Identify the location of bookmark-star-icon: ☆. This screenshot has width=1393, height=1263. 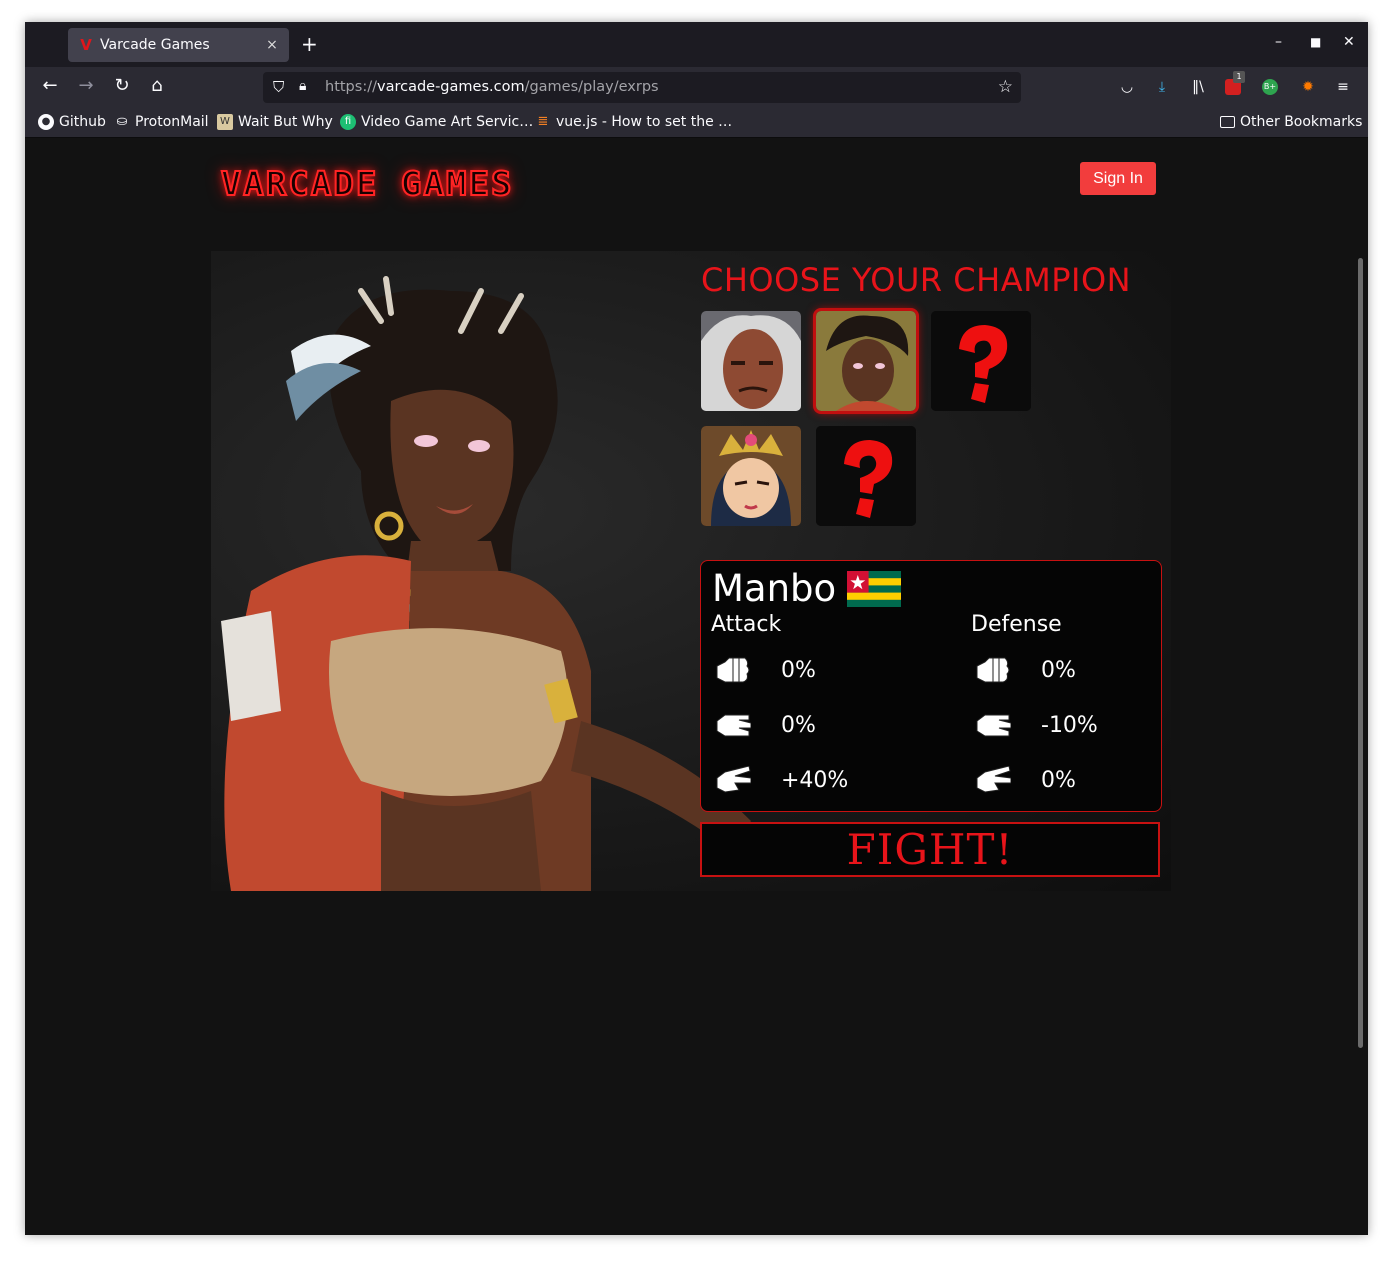
(1005, 87).